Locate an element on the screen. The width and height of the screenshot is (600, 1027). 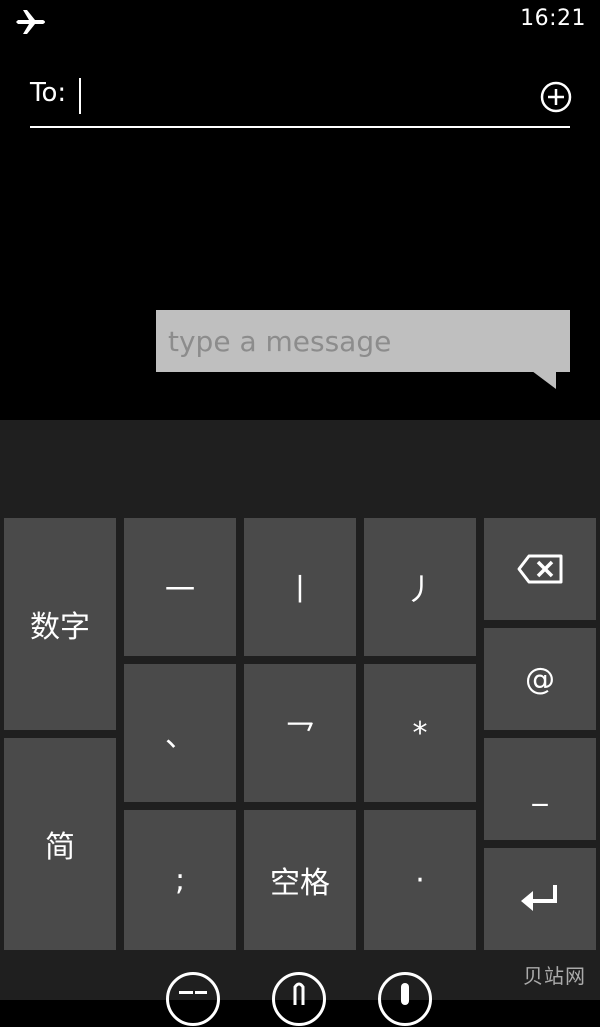
attach-button is located at coordinates (299, 999).